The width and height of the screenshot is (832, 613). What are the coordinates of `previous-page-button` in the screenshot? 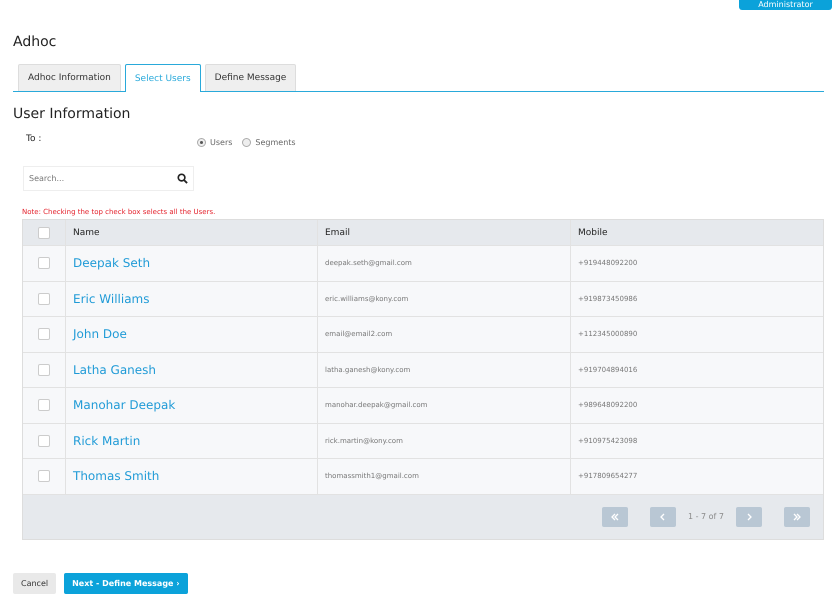 It's located at (663, 516).